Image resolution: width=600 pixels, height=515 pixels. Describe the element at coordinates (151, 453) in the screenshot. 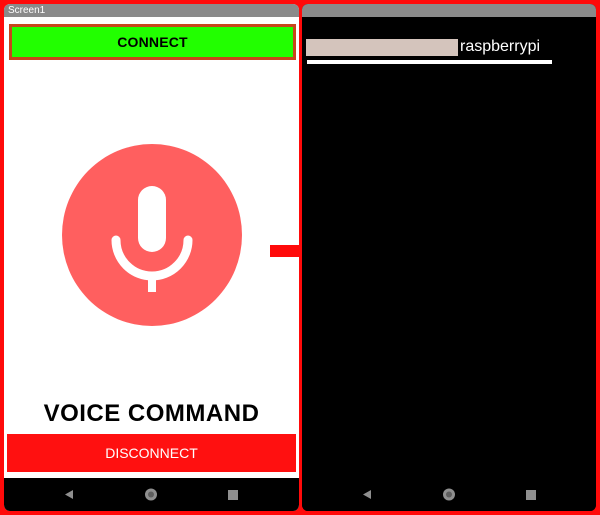

I see `disconnect-button: DISCONNECT` at that location.